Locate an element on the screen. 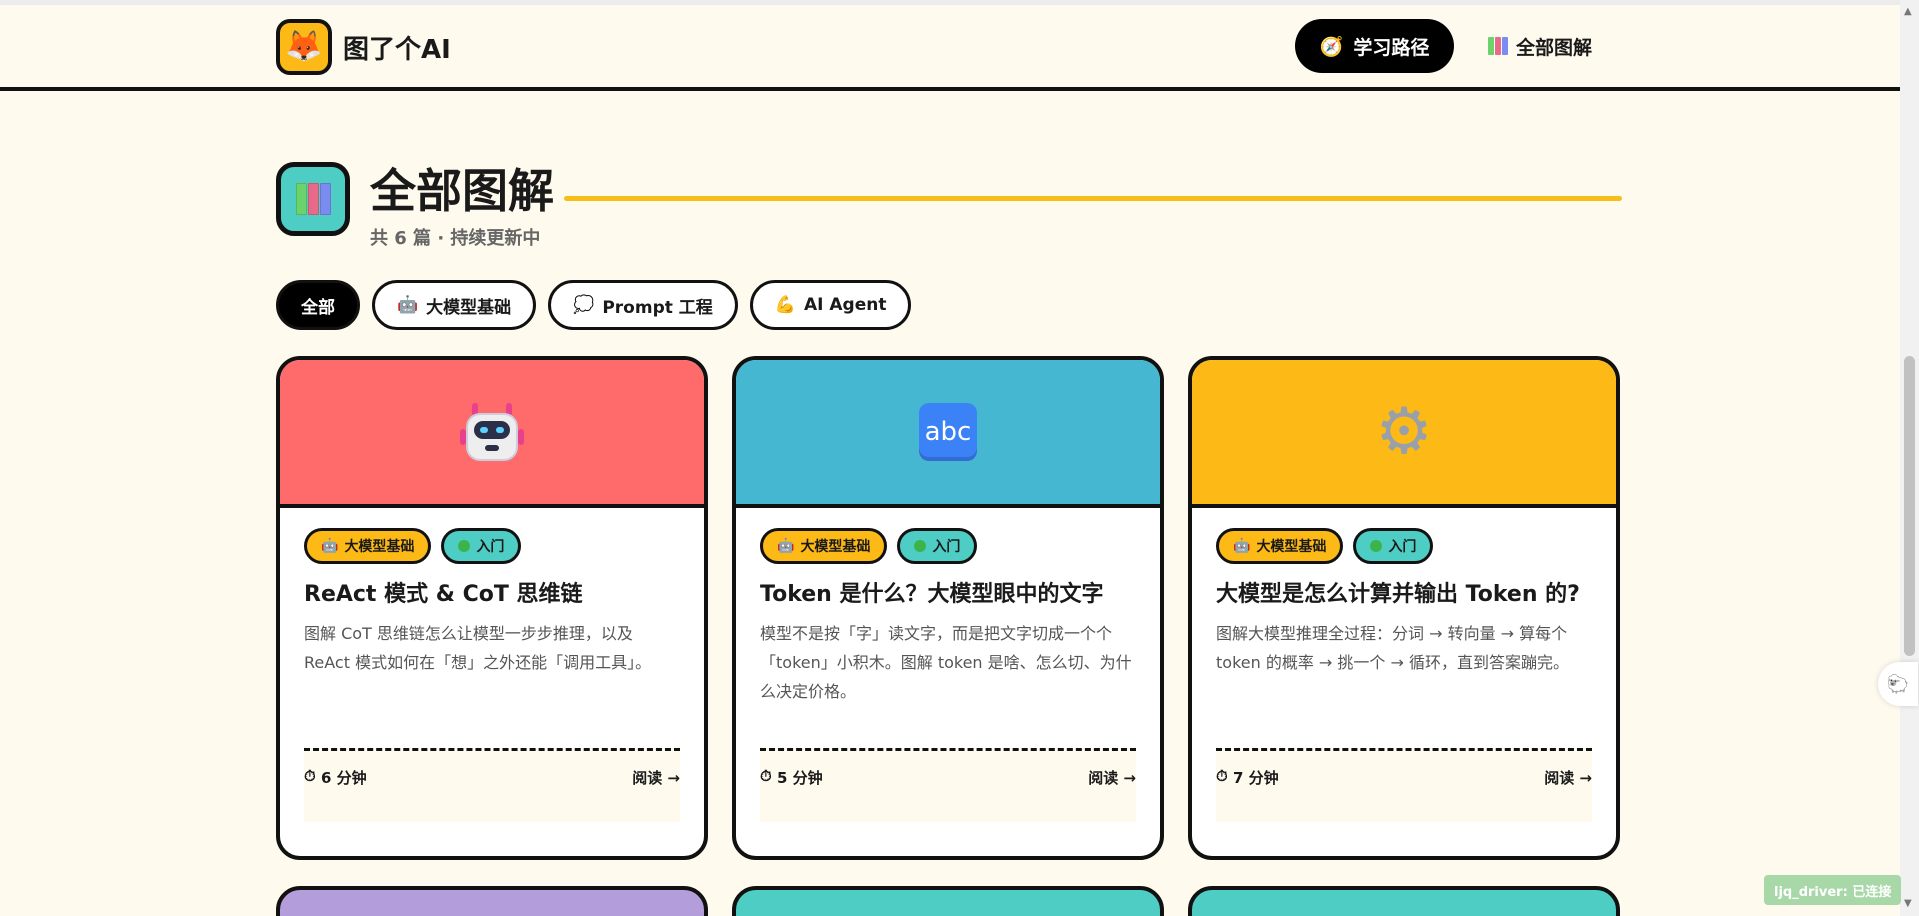 This screenshot has height=916, width=1919. scrollbar-thumb is located at coordinates (1909, 506).